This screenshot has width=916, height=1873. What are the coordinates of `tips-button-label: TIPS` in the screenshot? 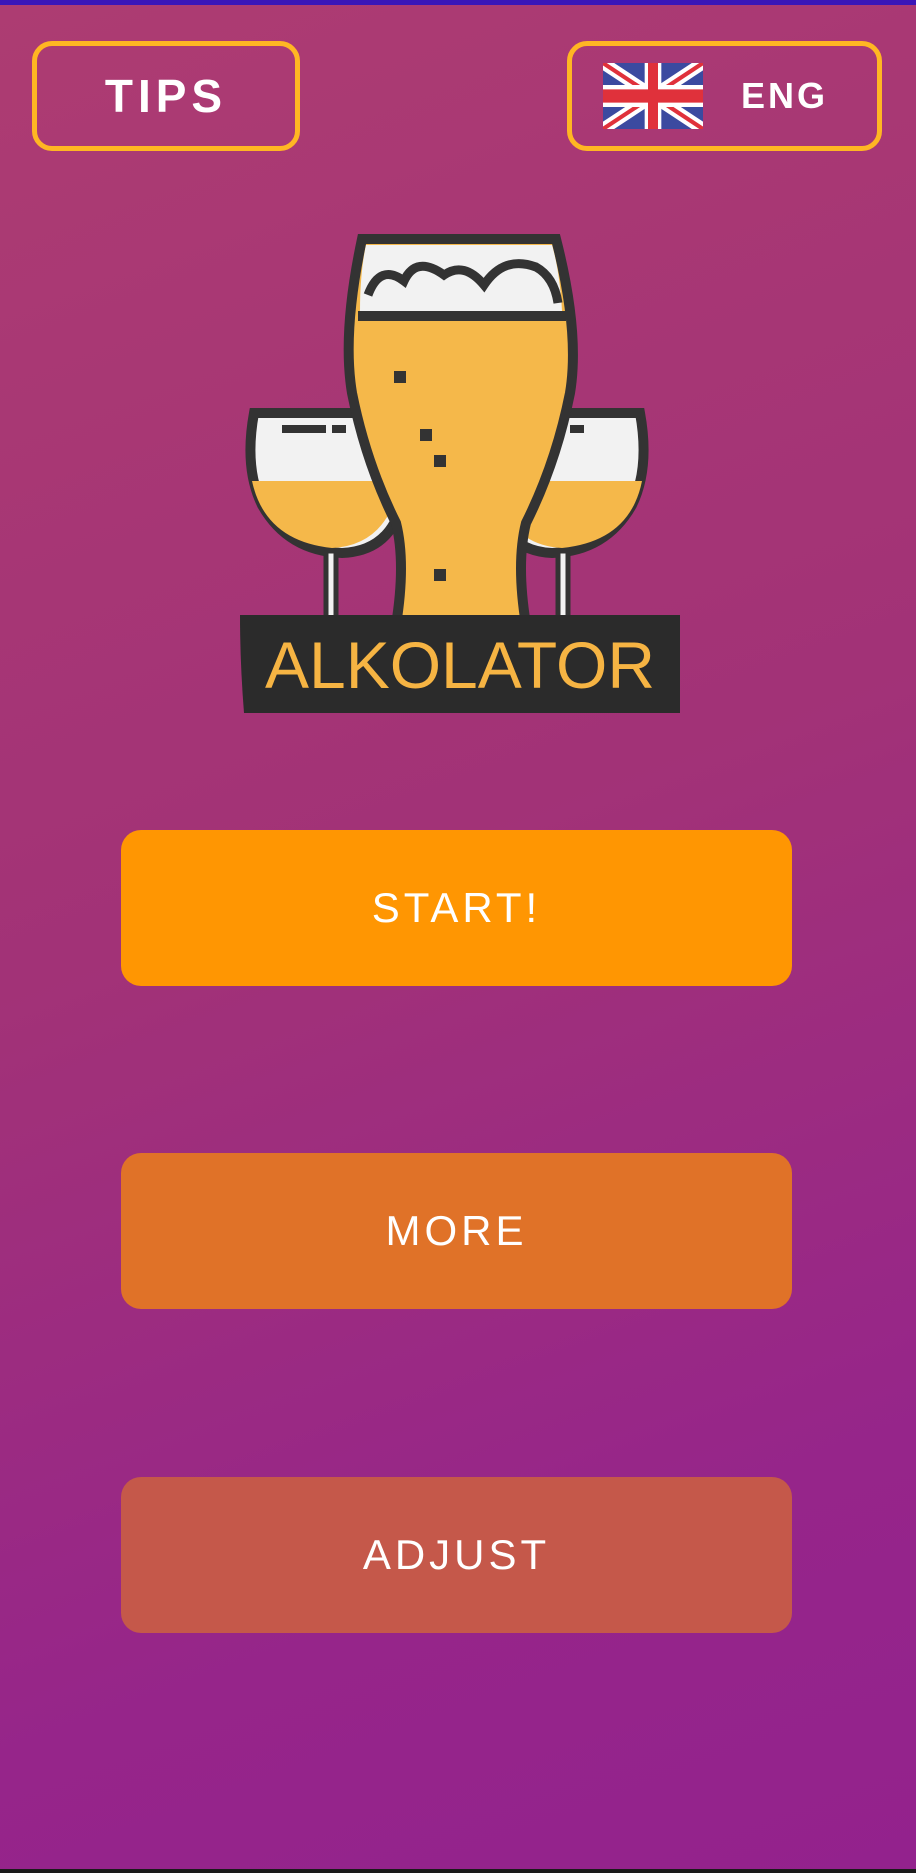 It's located at (166, 96).